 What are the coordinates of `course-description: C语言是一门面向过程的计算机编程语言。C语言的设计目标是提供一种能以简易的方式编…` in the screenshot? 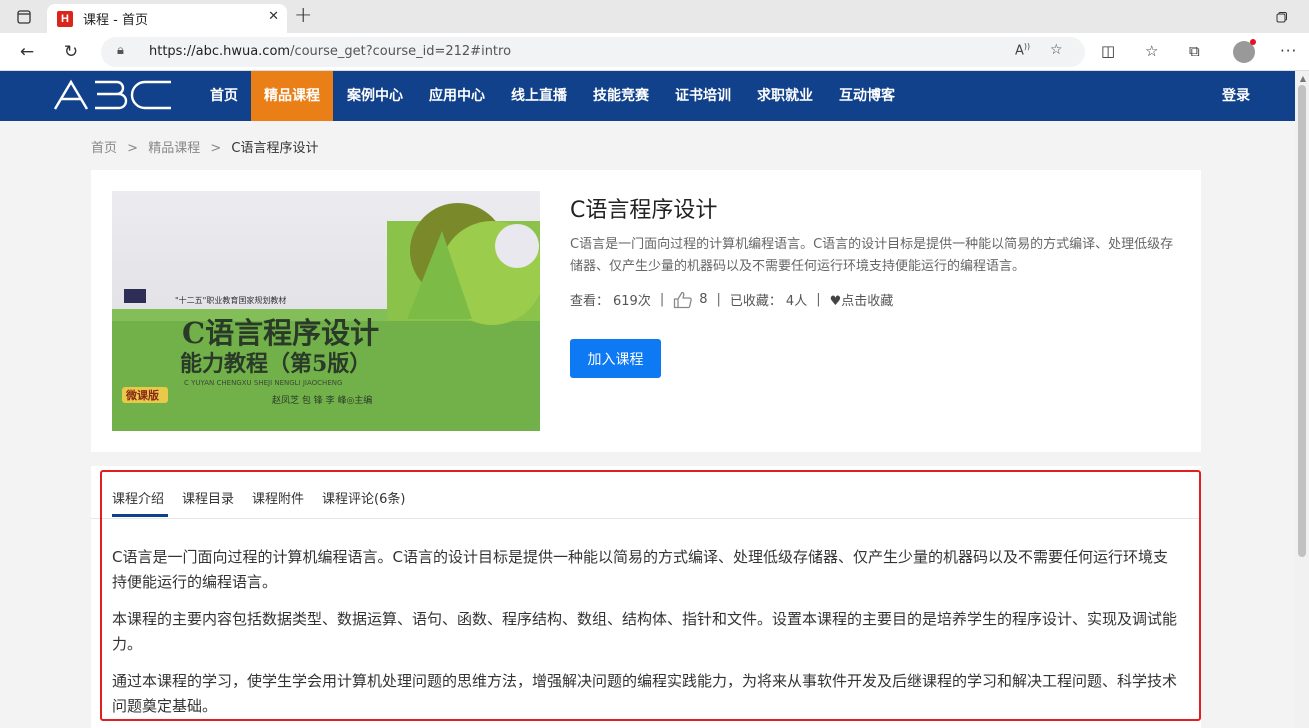 It's located at (872, 255).